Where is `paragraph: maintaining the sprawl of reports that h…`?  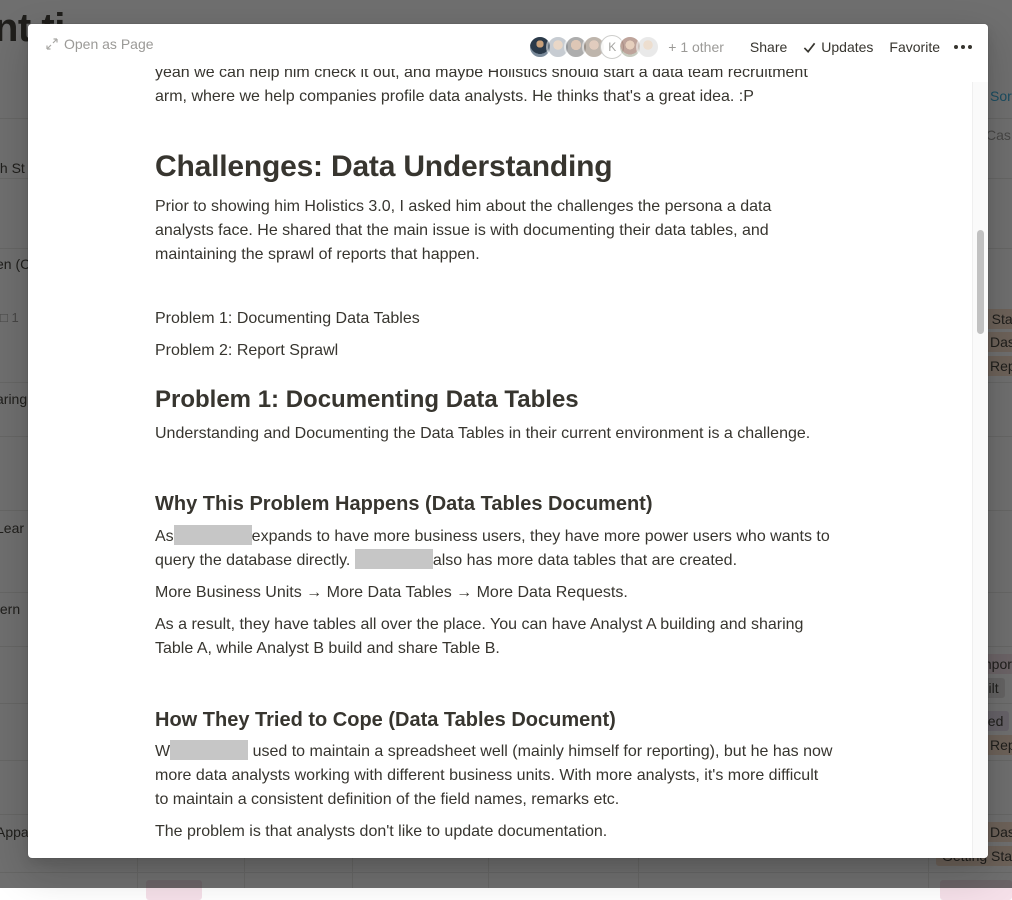 paragraph: maintaining the sprawl of reports that h… is located at coordinates (505, 255).